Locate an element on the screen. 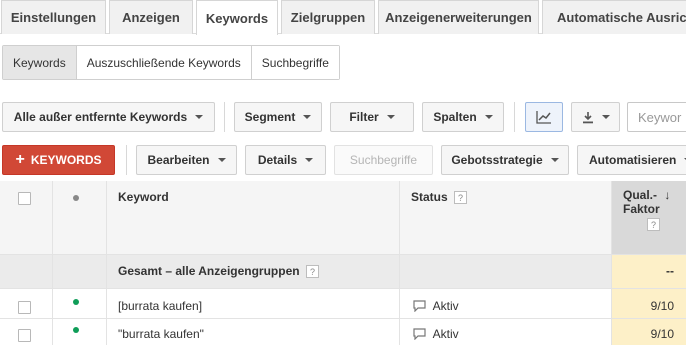 The height and width of the screenshot is (345, 686). sort-down-icon: ↓ is located at coordinates (667, 195).